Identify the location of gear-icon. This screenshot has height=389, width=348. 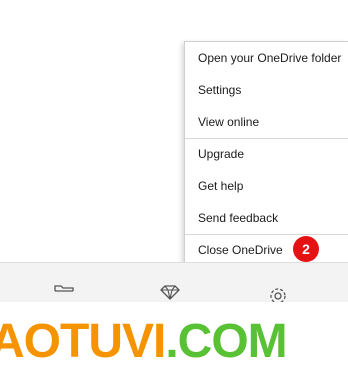
(278, 294).